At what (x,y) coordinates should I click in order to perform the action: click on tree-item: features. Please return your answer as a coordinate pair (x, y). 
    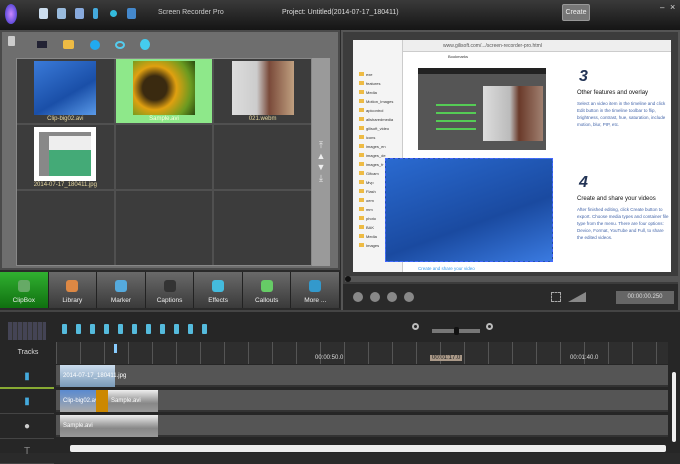
    Looking at the image, I should click on (377, 85).